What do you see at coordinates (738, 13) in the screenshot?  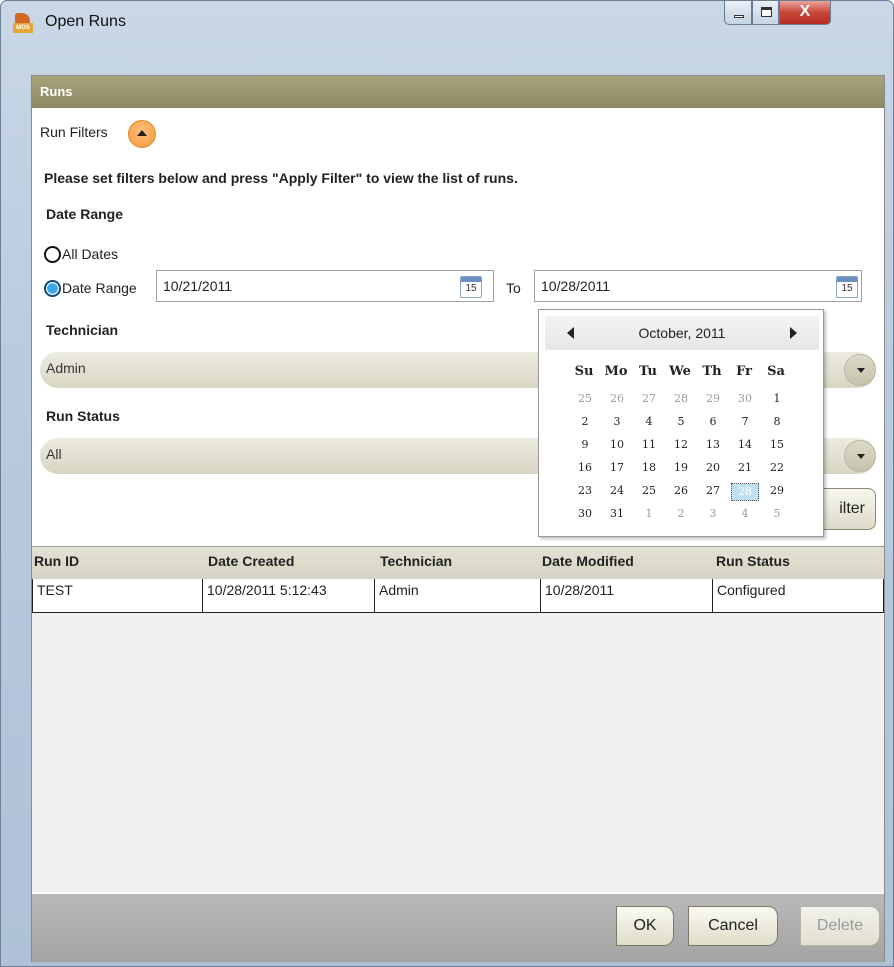 I see `minimize-button` at bounding box center [738, 13].